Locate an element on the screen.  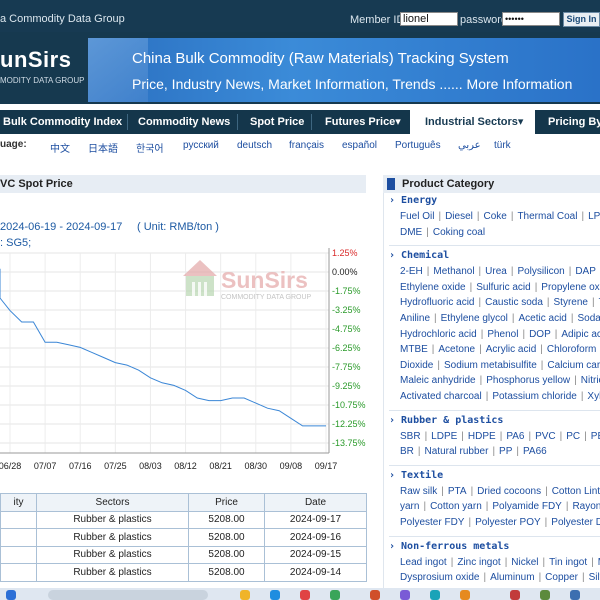
category-item-link: Sulfuric acid is located at coordinates (503, 287).